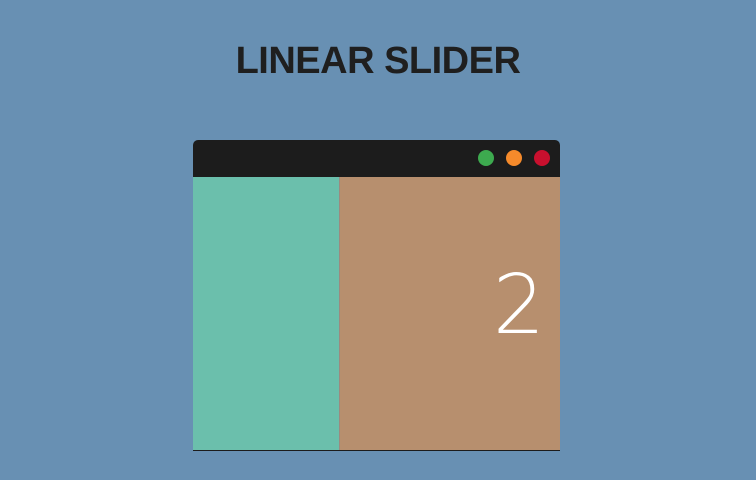 This screenshot has height=480, width=756. Describe the element at coordinates (486, 158) in the screenshot. I see `green-dot-button` at that location.